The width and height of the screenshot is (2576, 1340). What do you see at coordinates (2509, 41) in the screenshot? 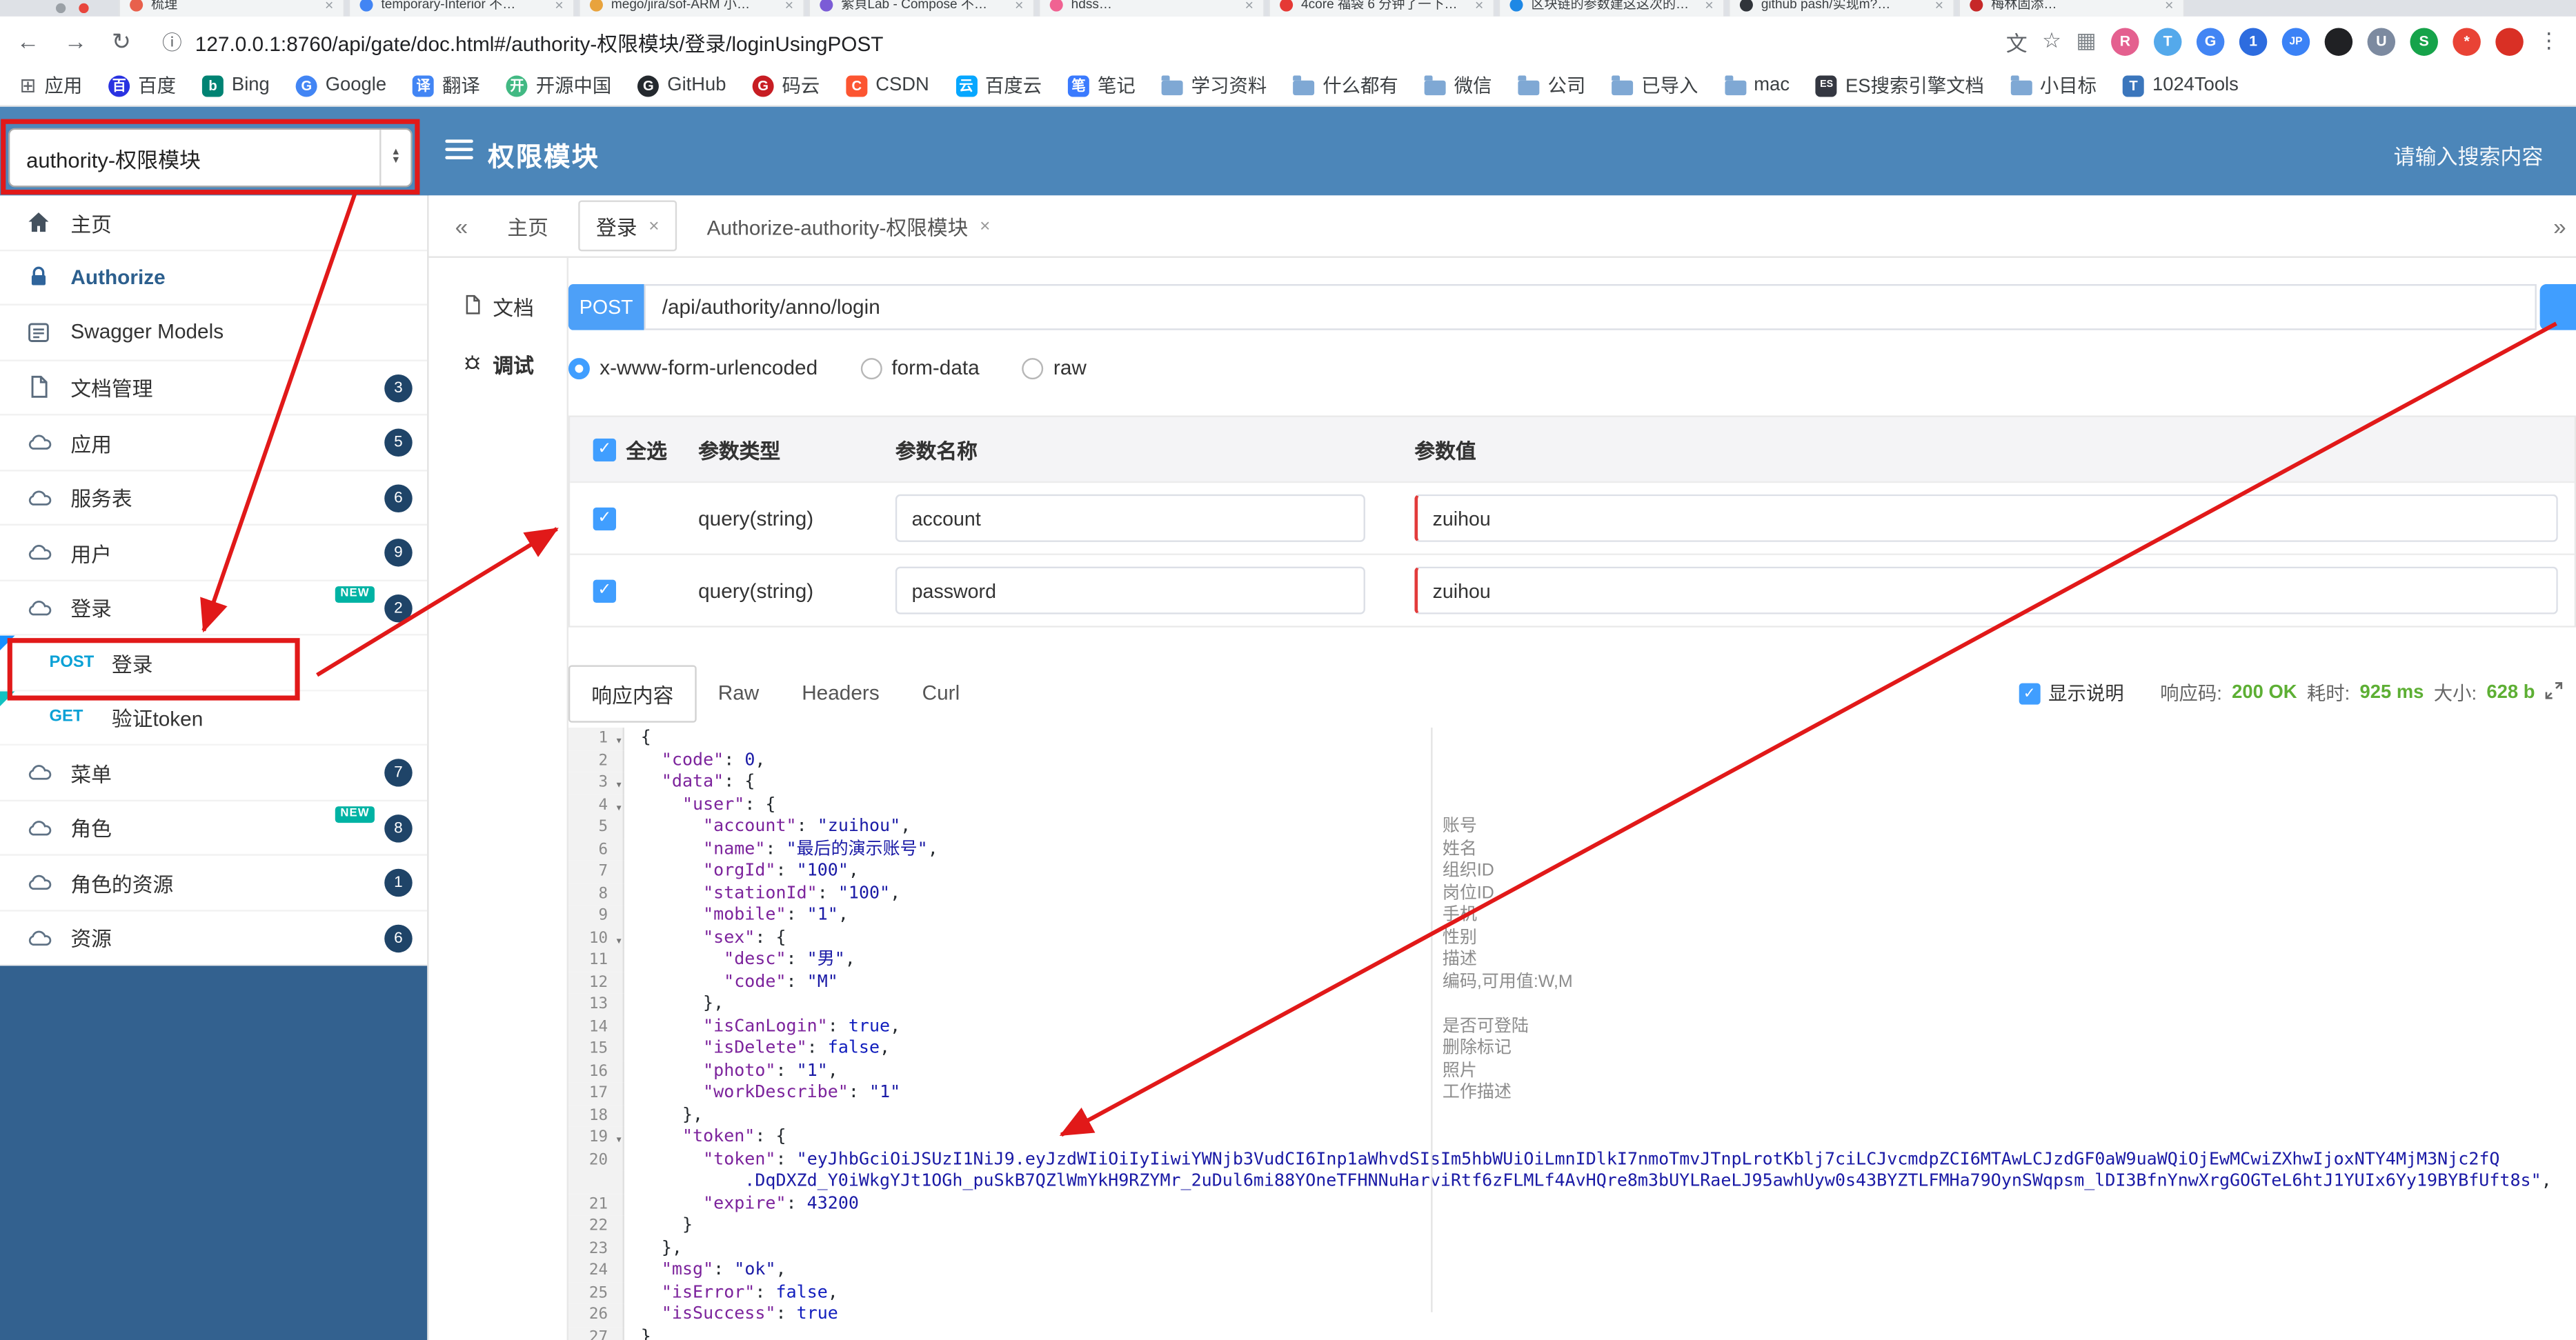
I see `profile-avatar` at bounding box center [2509, 41].